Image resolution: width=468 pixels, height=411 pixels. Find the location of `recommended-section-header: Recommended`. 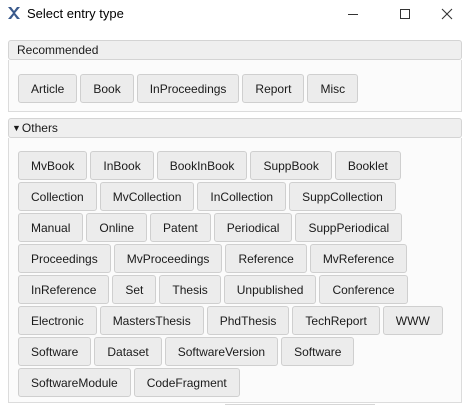

recommended-section-header: Recommended is located at coordinates (235, 50).